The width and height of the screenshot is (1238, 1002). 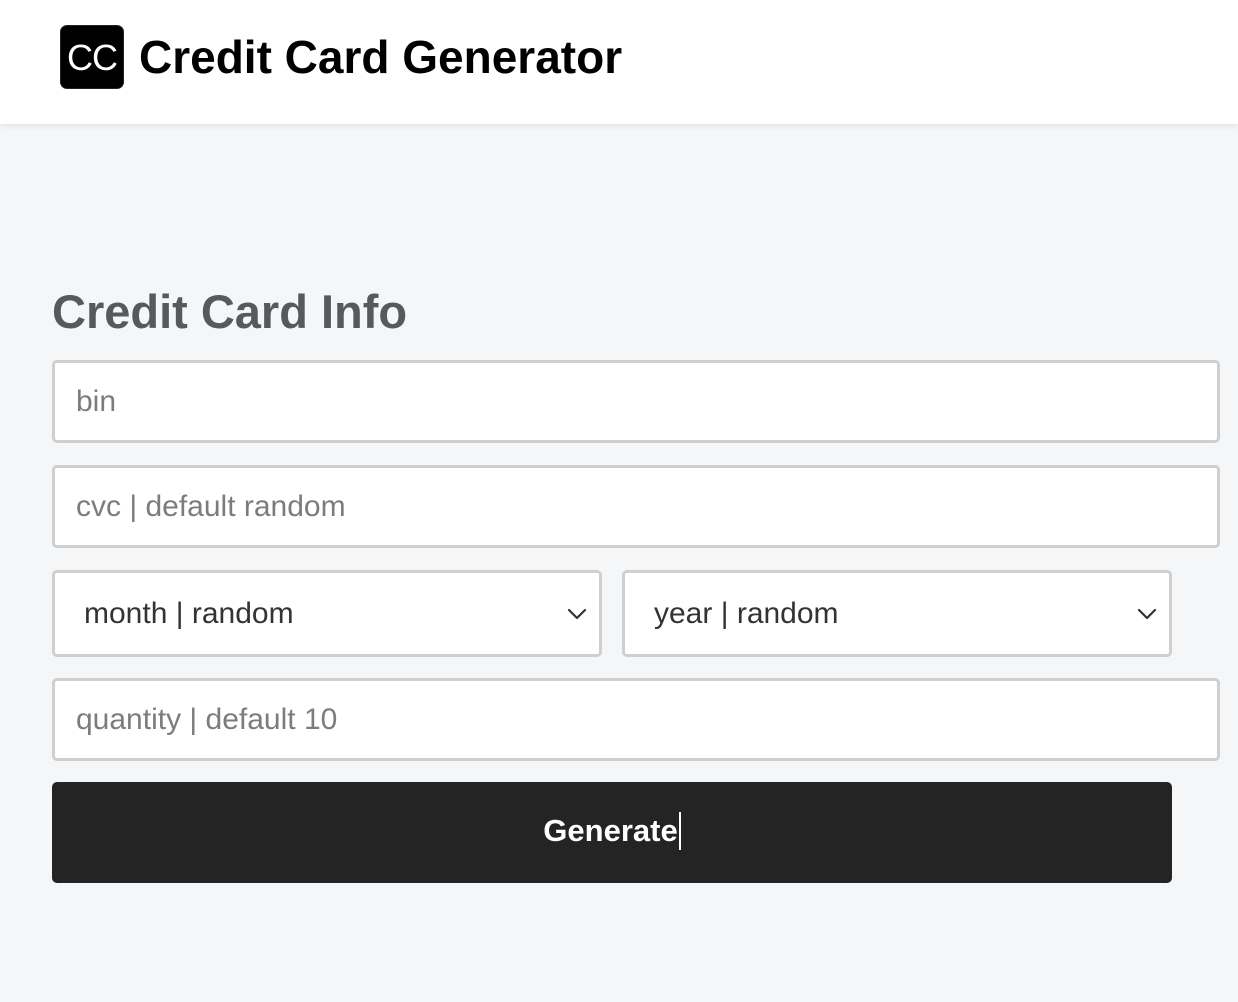 I want to click on cvc-field, so click(x=636, y=506).